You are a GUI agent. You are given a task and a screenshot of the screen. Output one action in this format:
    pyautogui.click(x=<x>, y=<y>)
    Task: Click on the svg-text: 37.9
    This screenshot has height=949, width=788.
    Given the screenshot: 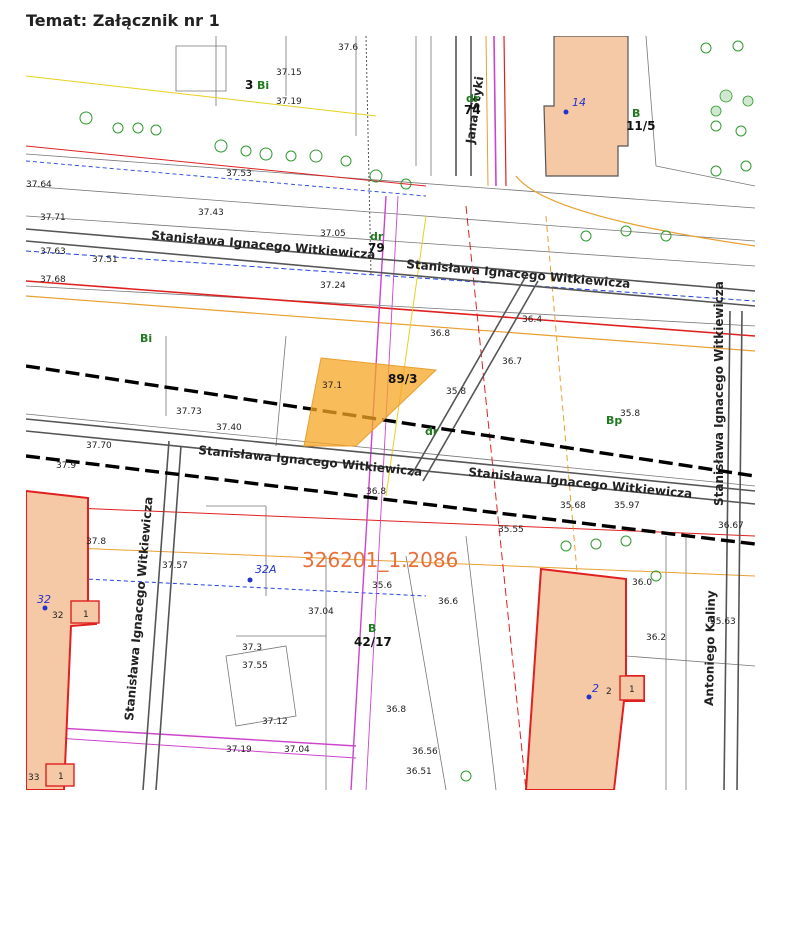 What is the action you would take?
    pyautogui.click(x=66, y=466)
    